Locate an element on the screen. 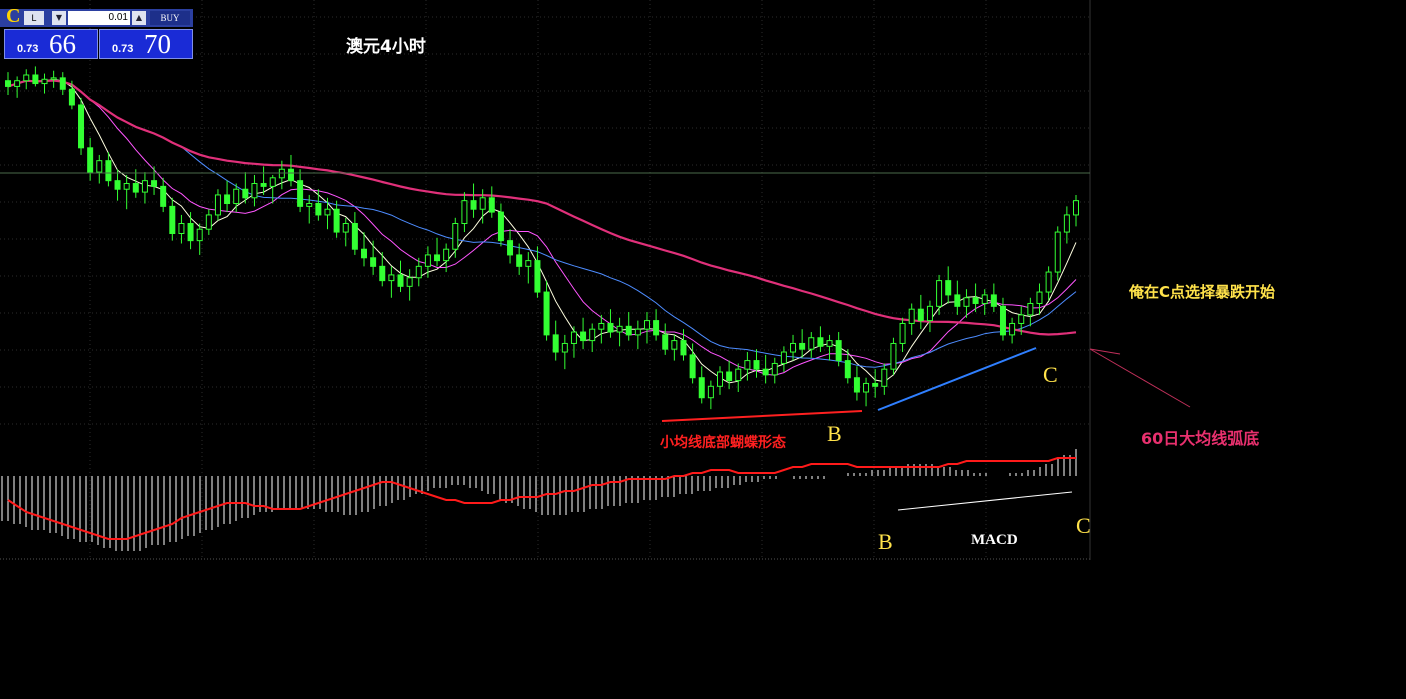 The image size is (1406, 699). lot-decrease-button: ▼ is located at coordinates (59, 18).